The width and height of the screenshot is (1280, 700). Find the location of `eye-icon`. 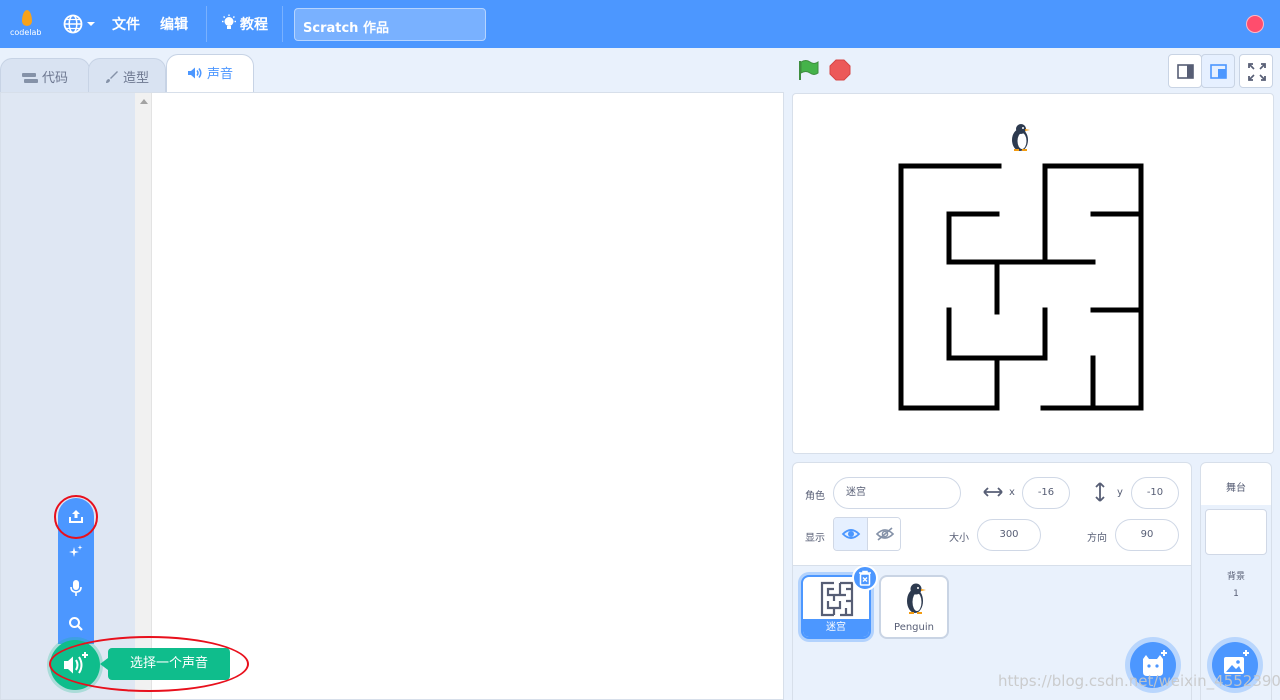

eye-icon is located at coordinates (851, 534).